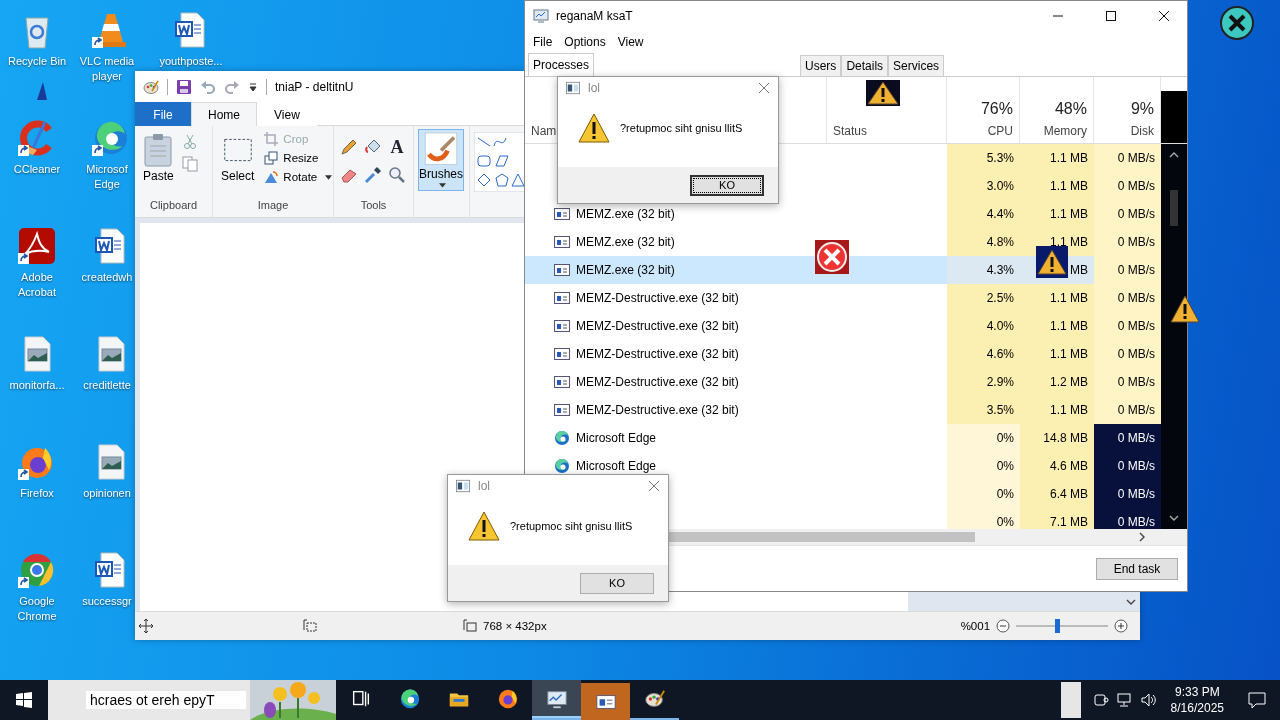 The width and height of the screenshot is (1280, 720). Describe the element at coordinates (1000, 131) in the screenshot. I see `column-label: CPU` at that location.